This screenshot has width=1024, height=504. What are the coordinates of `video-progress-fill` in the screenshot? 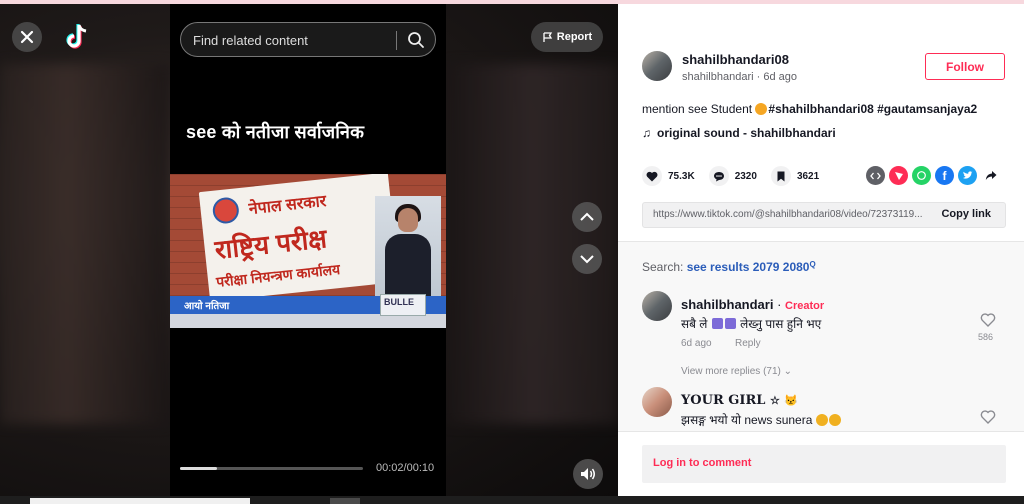 It's located at (198, 468).